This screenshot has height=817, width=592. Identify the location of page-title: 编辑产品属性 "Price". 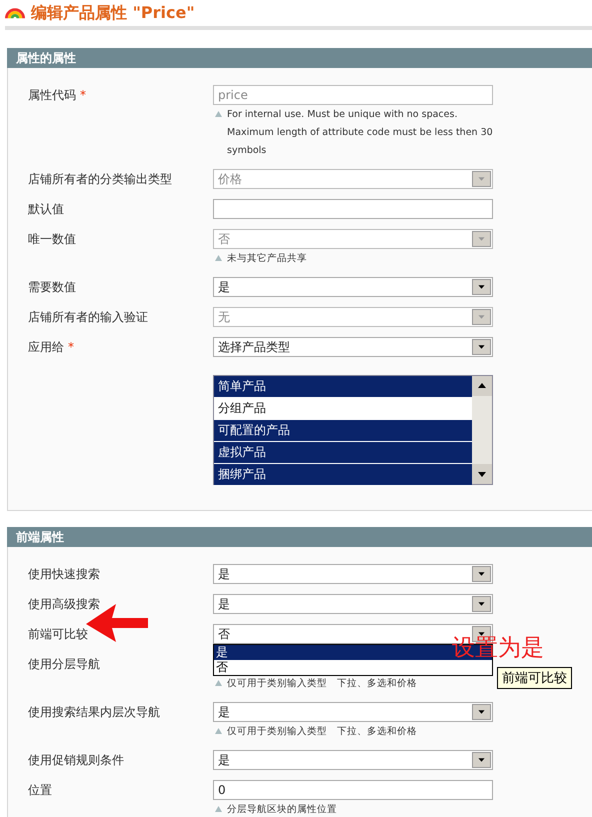
(113, 13).